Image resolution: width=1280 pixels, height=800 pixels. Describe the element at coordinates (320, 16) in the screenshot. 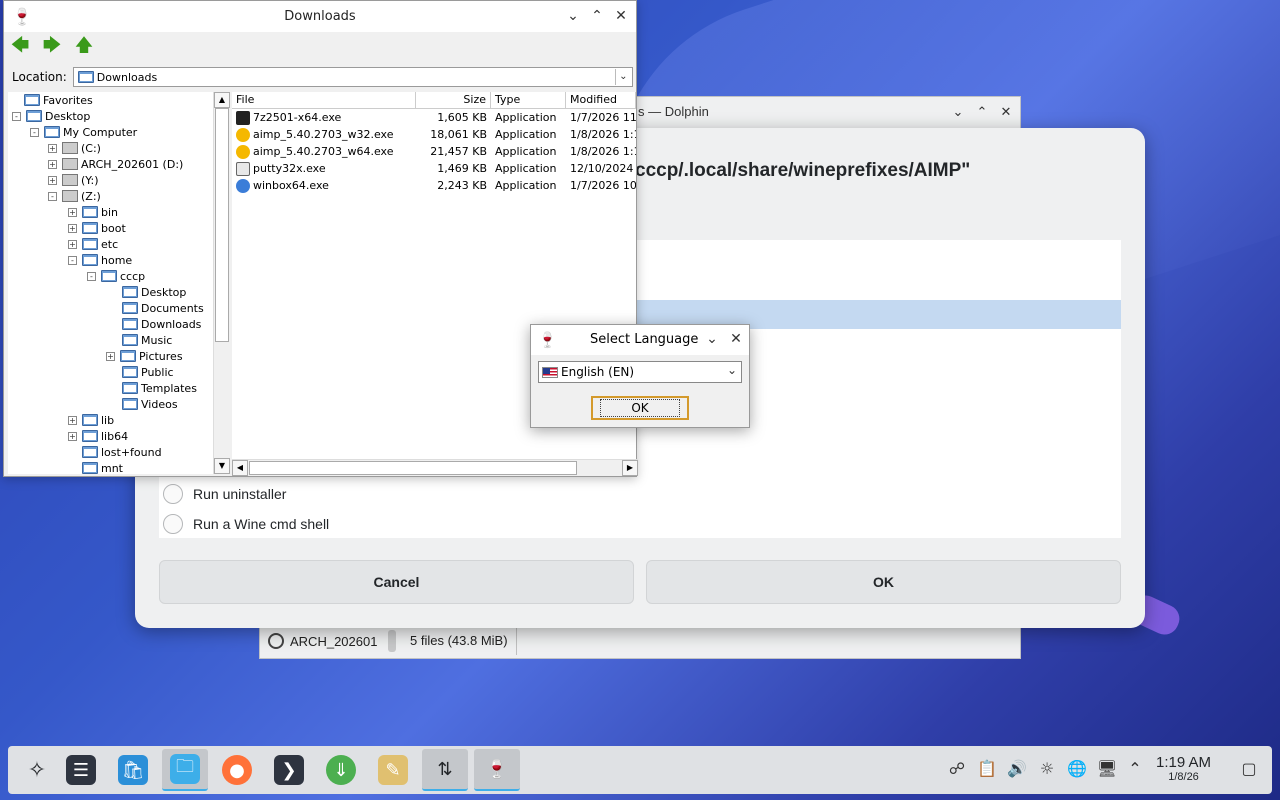

I see `explorer-titlebar: 🍷 Downloads ⌄ ⌃ ✕` at that location.